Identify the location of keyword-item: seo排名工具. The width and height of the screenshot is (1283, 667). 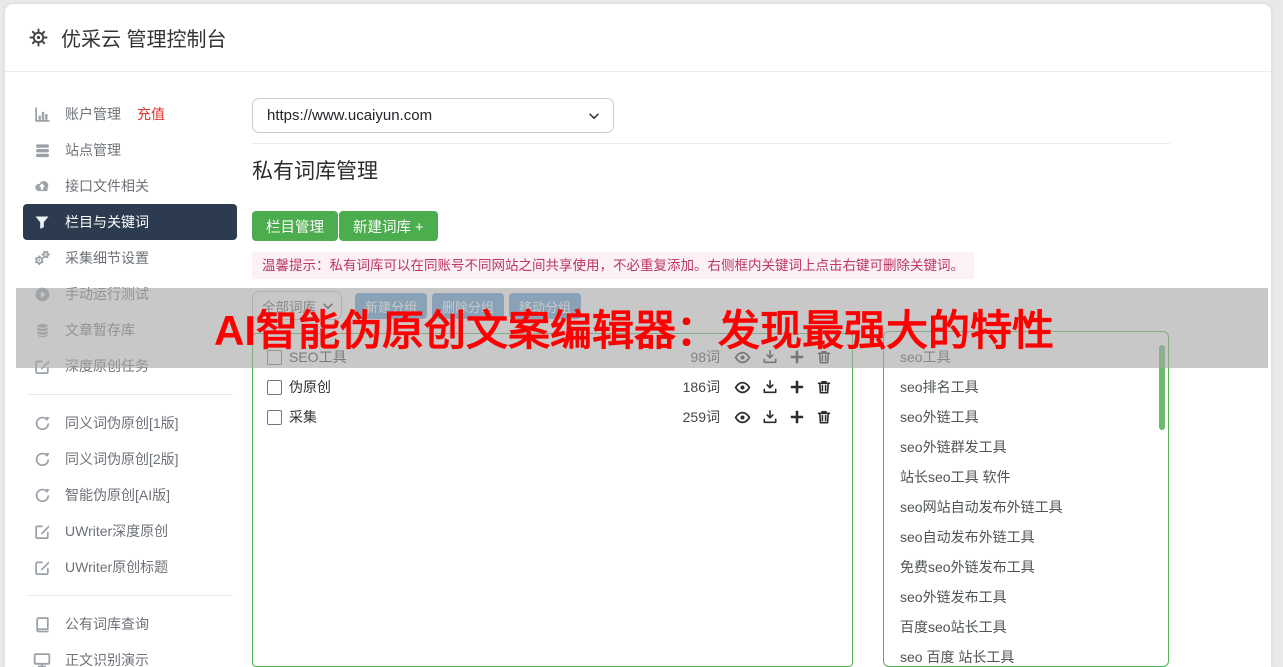
(1034, 387).